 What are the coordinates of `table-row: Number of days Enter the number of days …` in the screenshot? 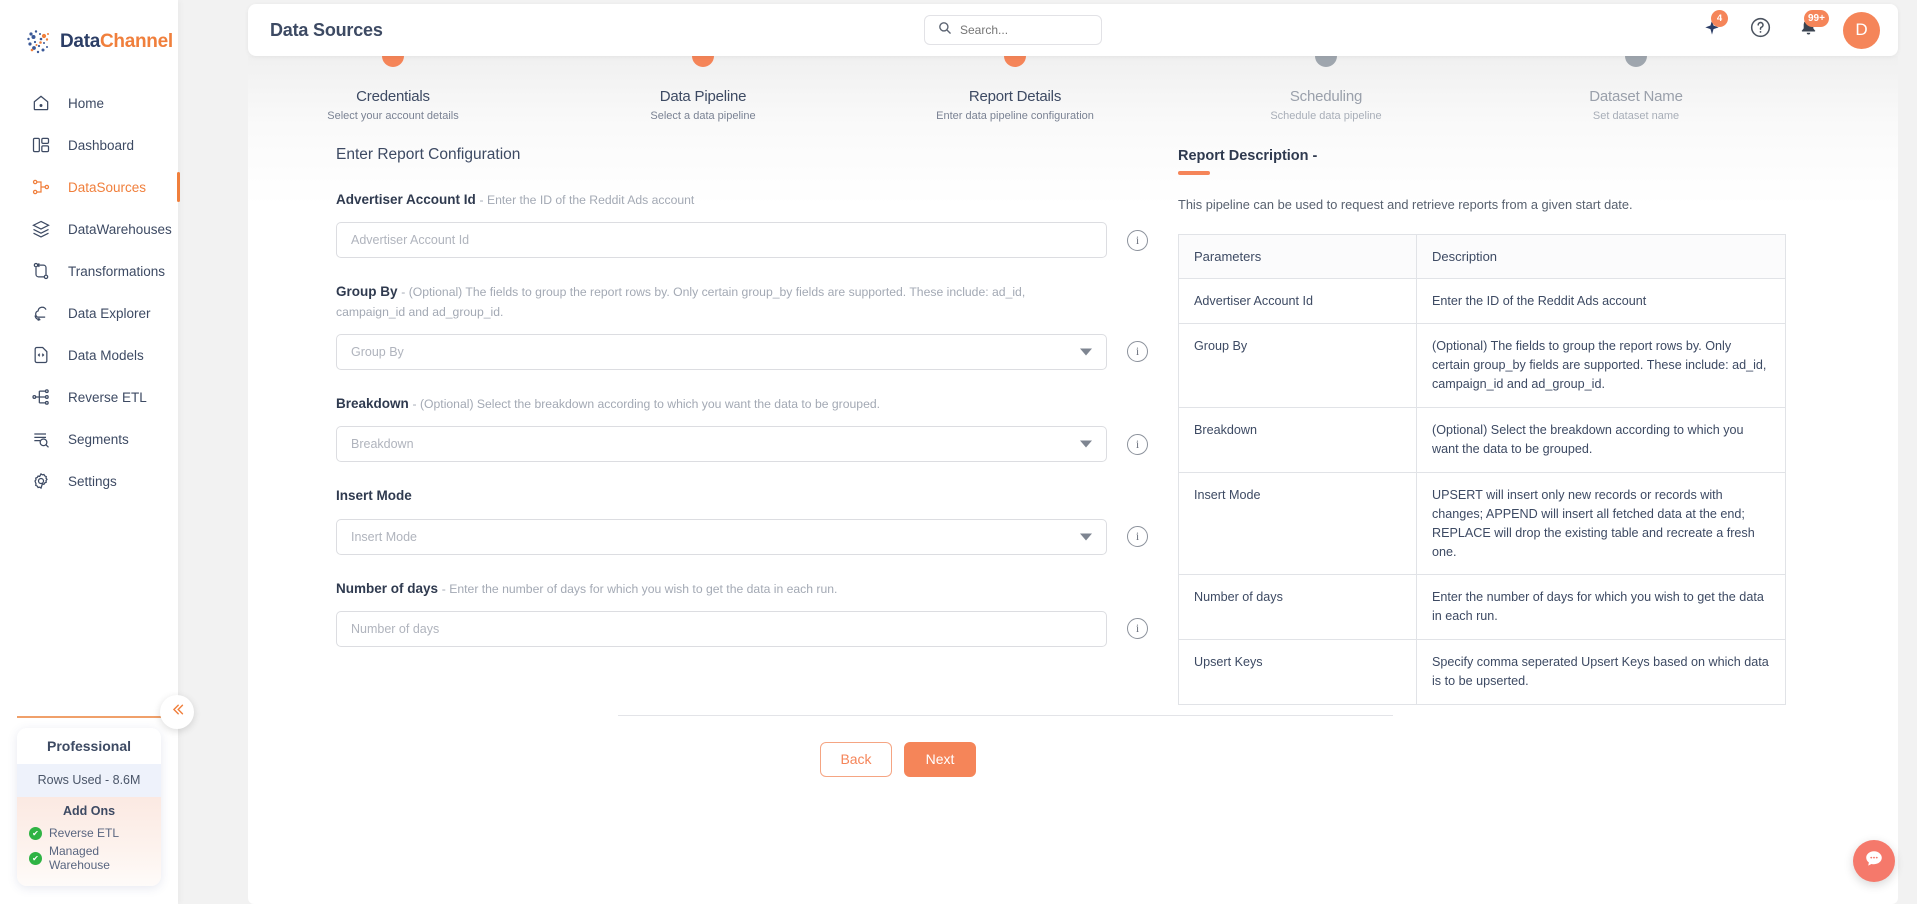 It's located at (1482, 607).